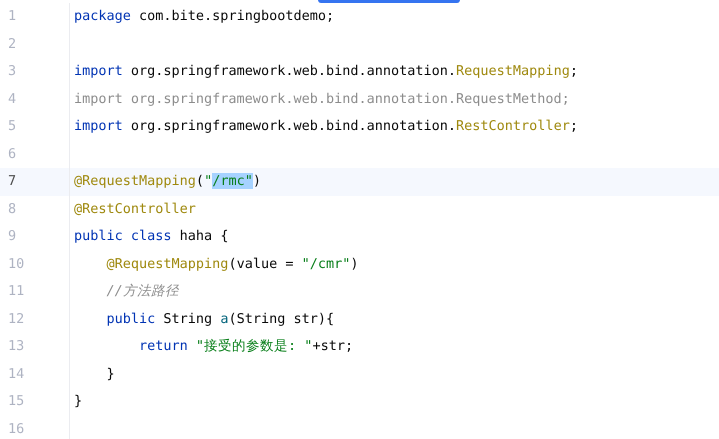 Image resolution: width=719 pixels, height=439 pixels. Describe the element at coordinates (12, 16) in the screenshot. I see `line-number: 1` at that location.